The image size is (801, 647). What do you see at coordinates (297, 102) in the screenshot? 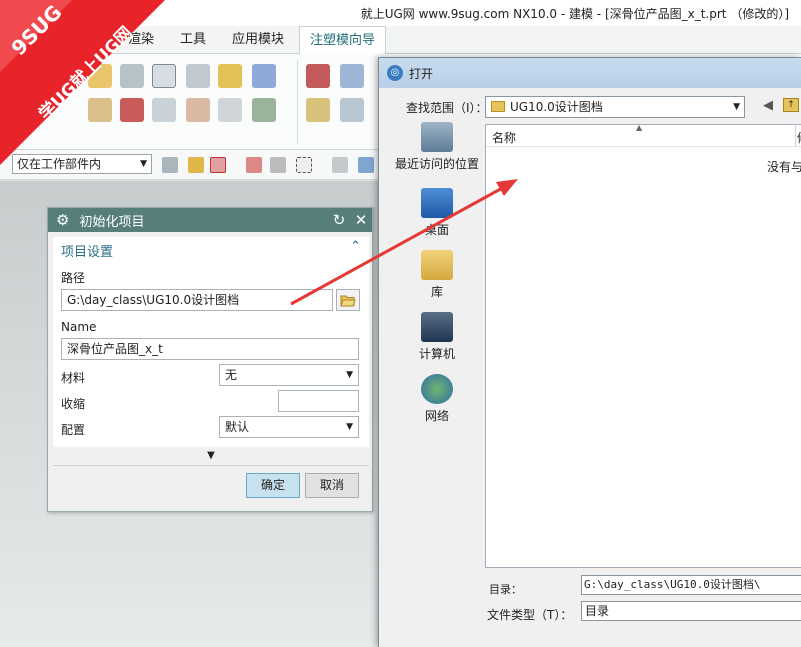
I see `ribbon-separator` at bounding box center [297, 102].